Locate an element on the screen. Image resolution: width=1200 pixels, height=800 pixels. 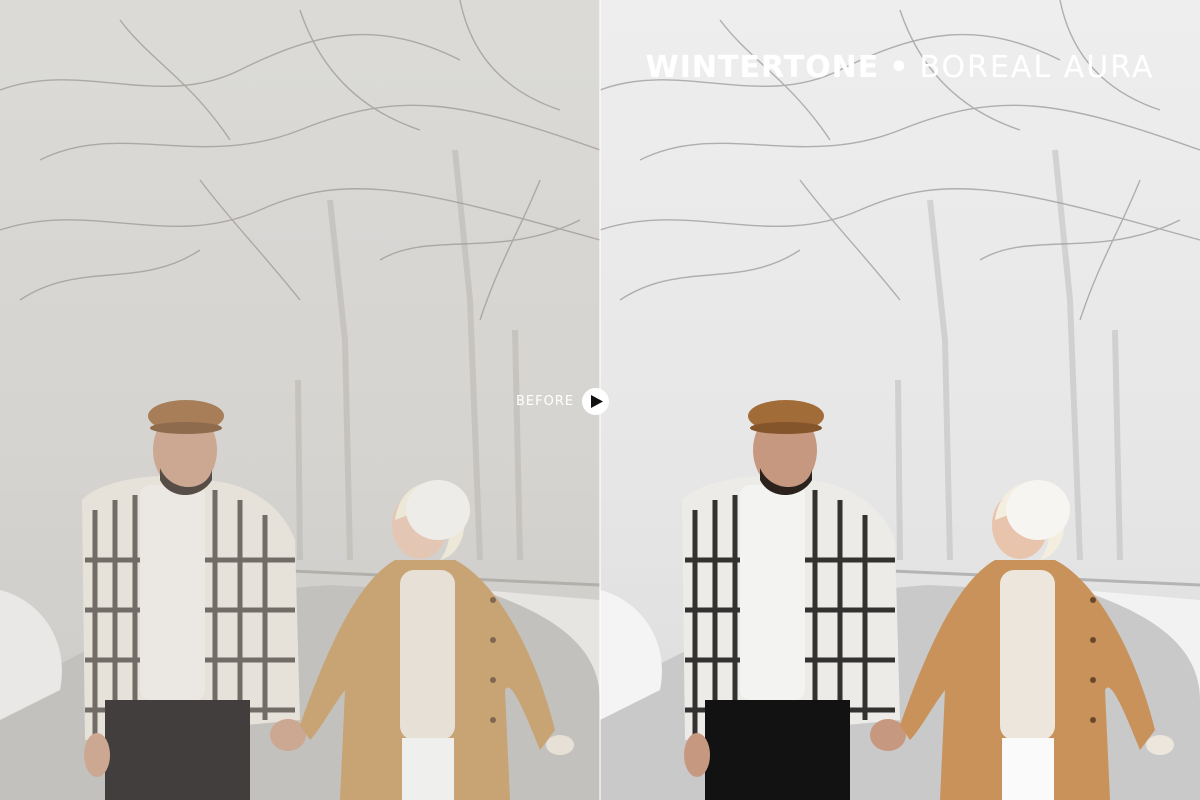
brand-name: WINTERTONE is located at coordinates (762, 67).